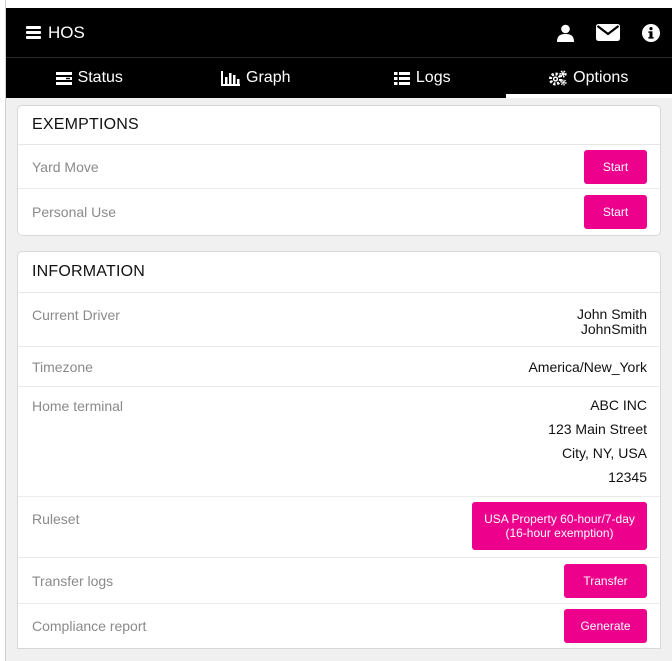  What do you see at coordinates (615, 166) in the screenshot?
I see `yard-move-start-button: Start` at bounding box center [615, 166].